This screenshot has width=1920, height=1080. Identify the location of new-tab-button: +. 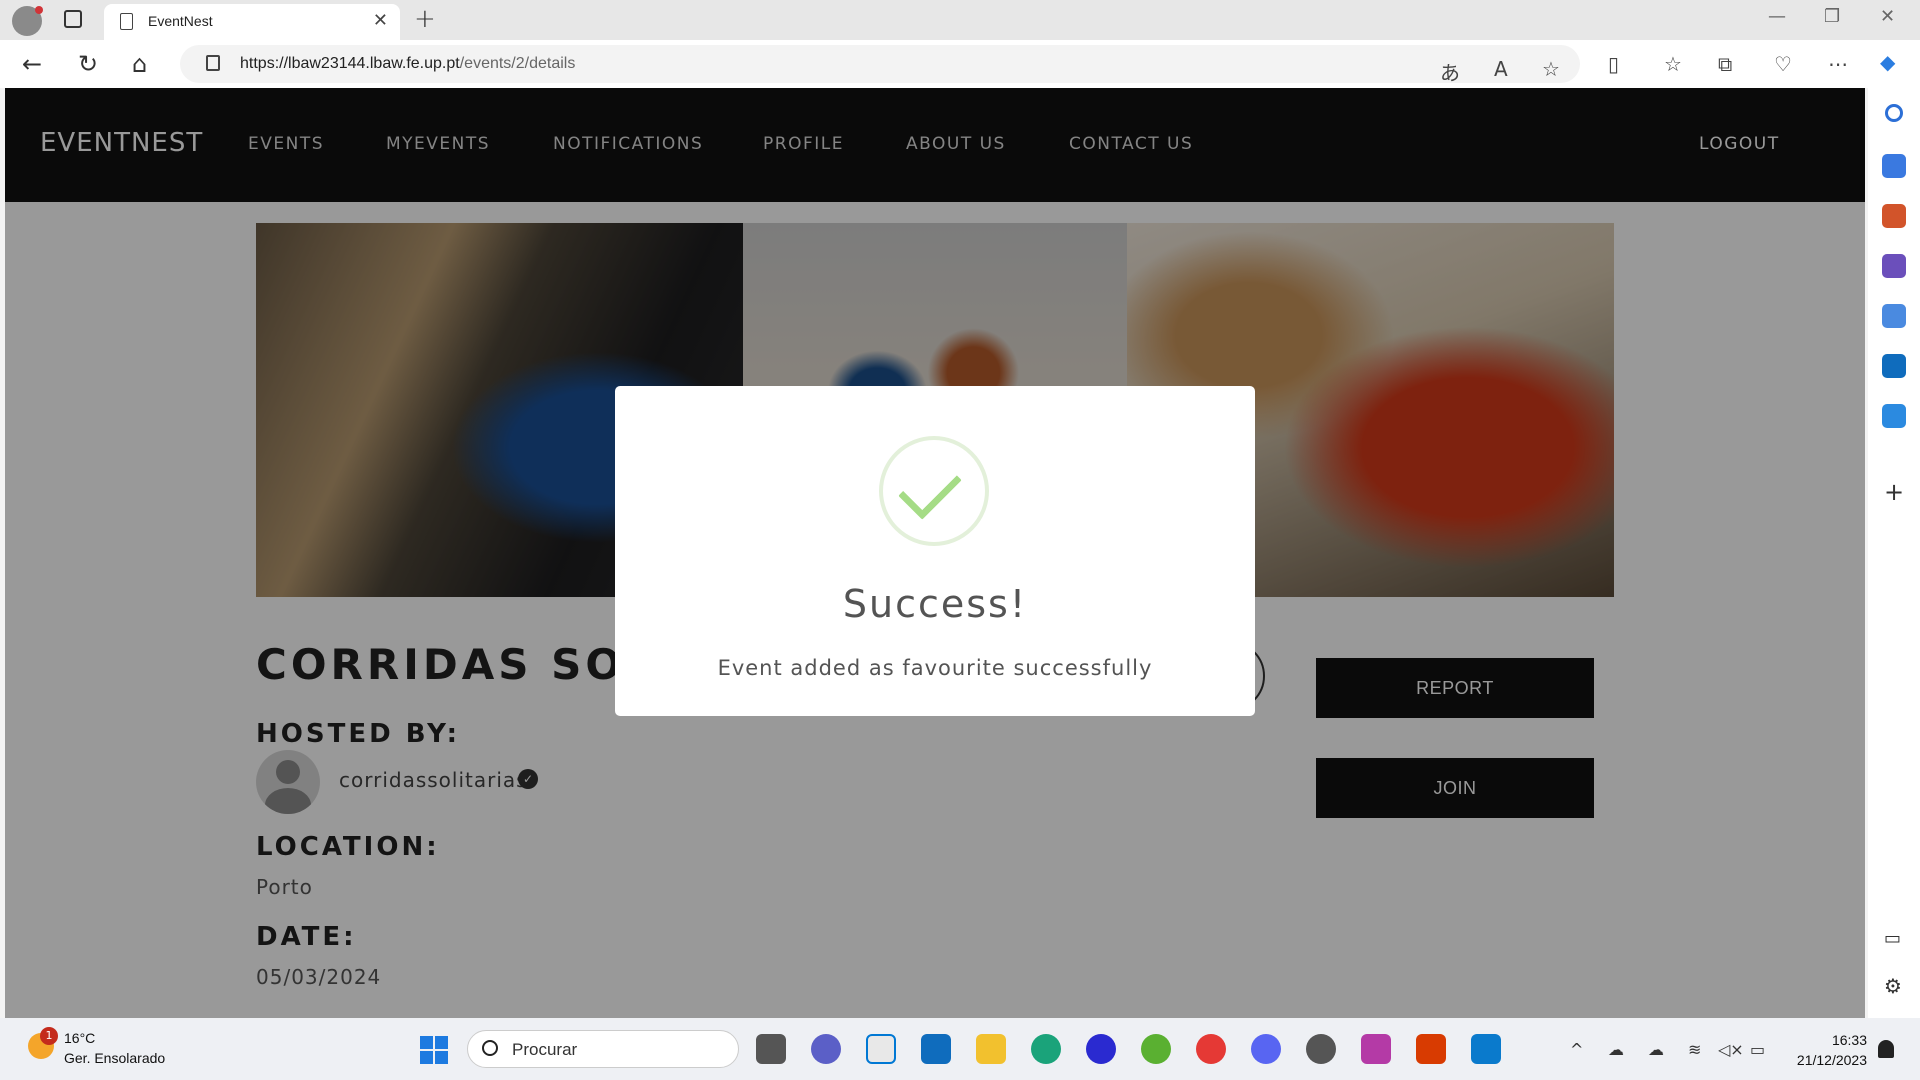
(425, 19).